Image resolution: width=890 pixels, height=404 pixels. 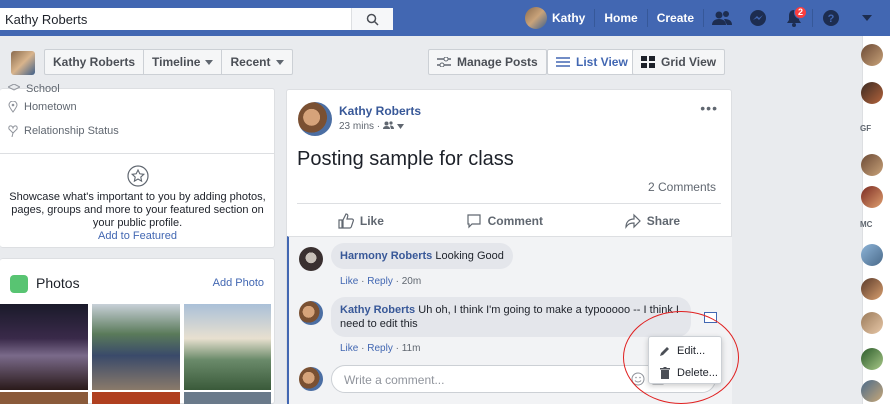 I want to click on search-input: Kathy Roberts, so click(x=175, y=19).